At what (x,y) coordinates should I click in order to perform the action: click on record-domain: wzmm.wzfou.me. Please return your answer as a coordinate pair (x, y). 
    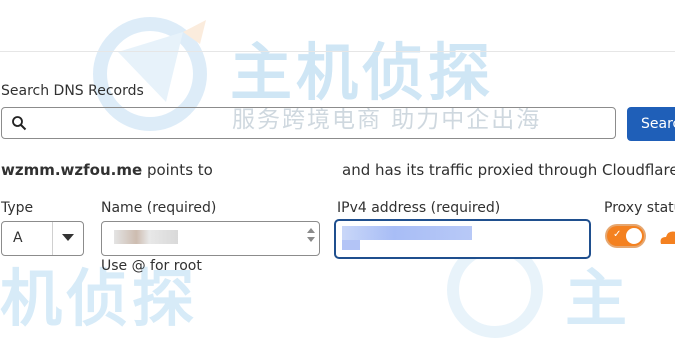
    Looking at the image, I should click on (72, 170).